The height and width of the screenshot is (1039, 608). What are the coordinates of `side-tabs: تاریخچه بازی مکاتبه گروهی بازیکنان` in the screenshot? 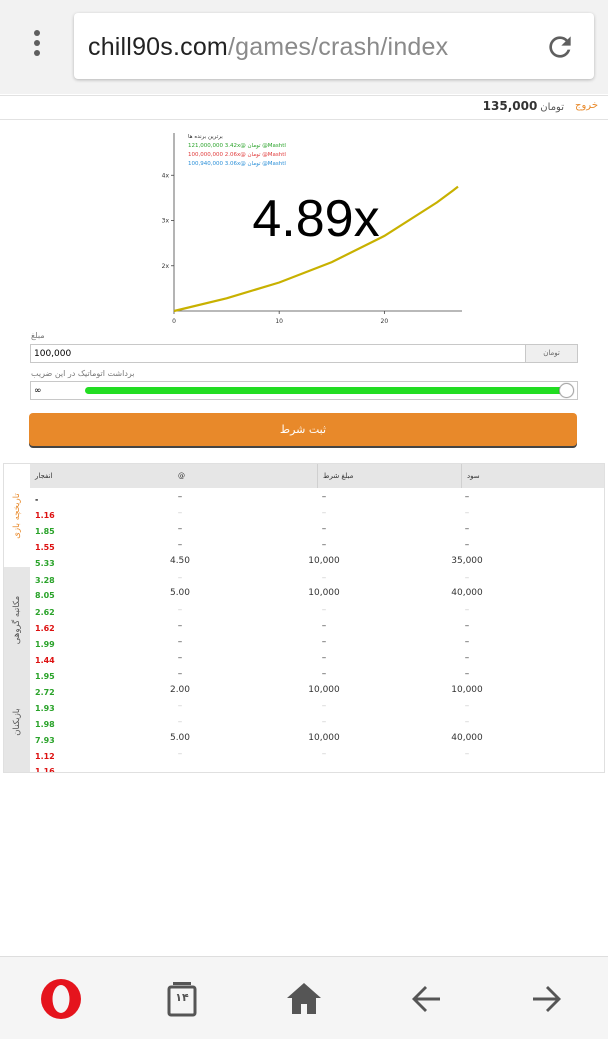 It's located at (17, 618).